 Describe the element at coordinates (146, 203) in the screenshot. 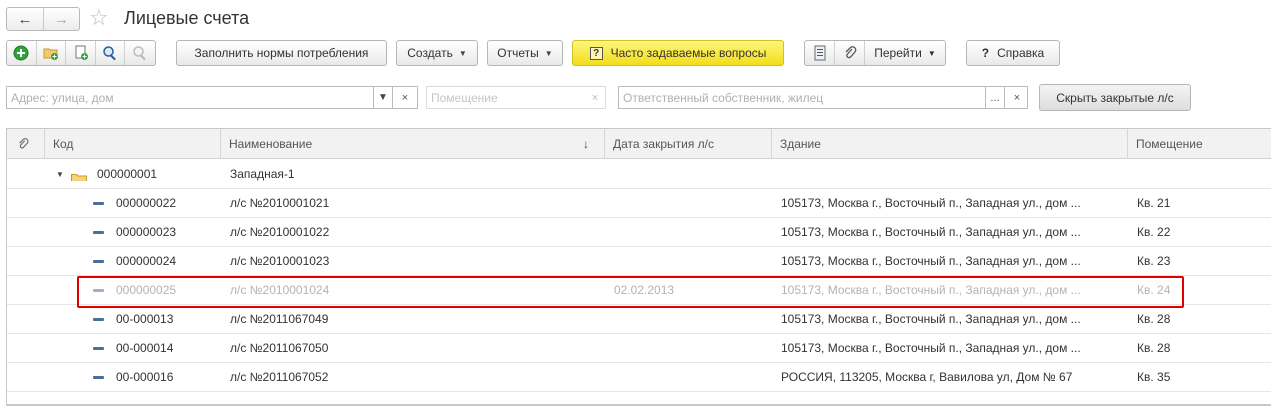

I see `row-code: 000000022` at that location.